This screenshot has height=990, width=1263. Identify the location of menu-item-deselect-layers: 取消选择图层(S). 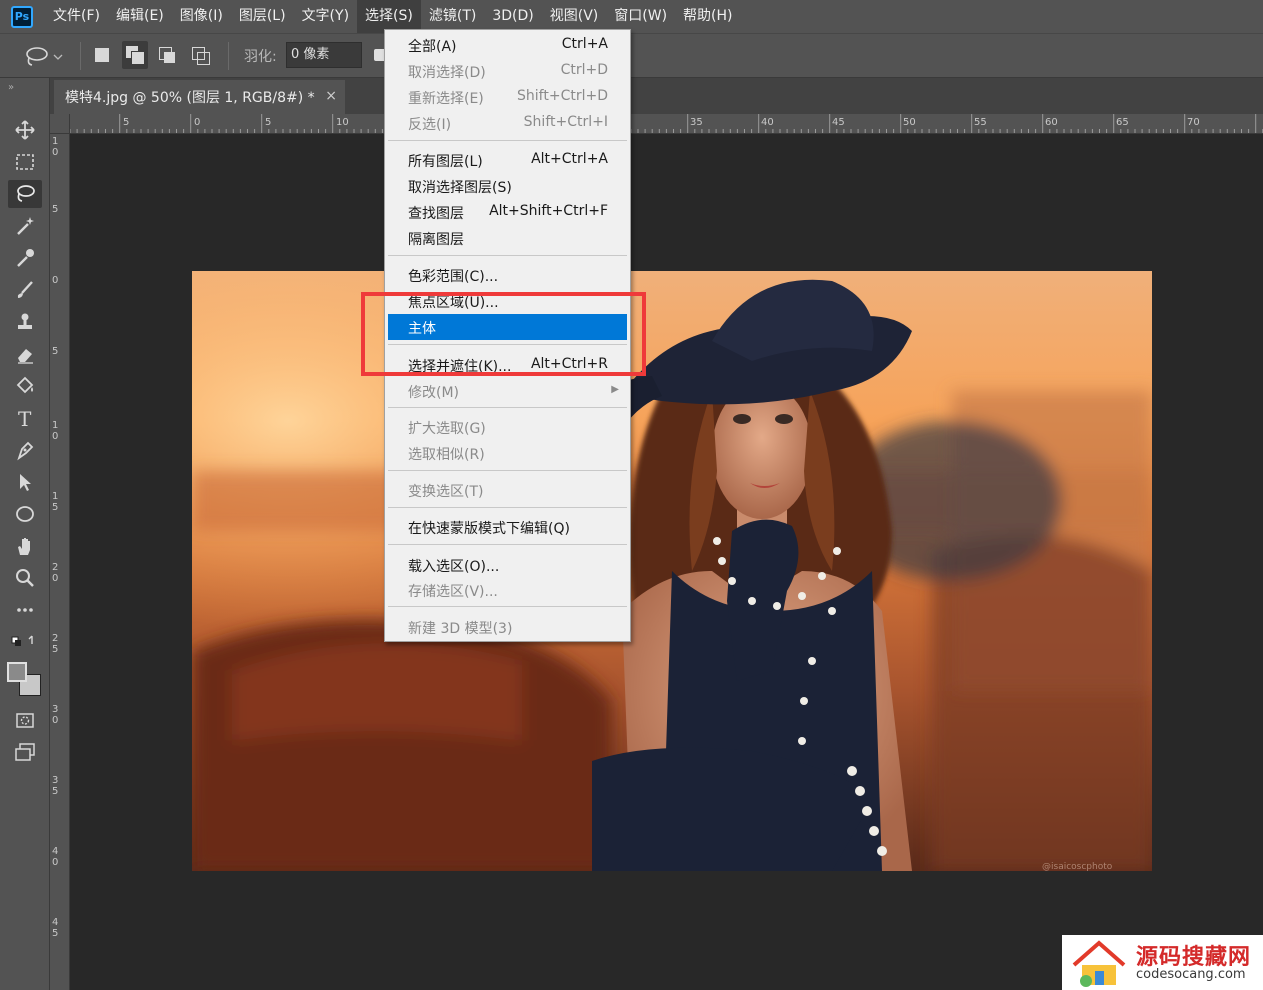
(507, 186).